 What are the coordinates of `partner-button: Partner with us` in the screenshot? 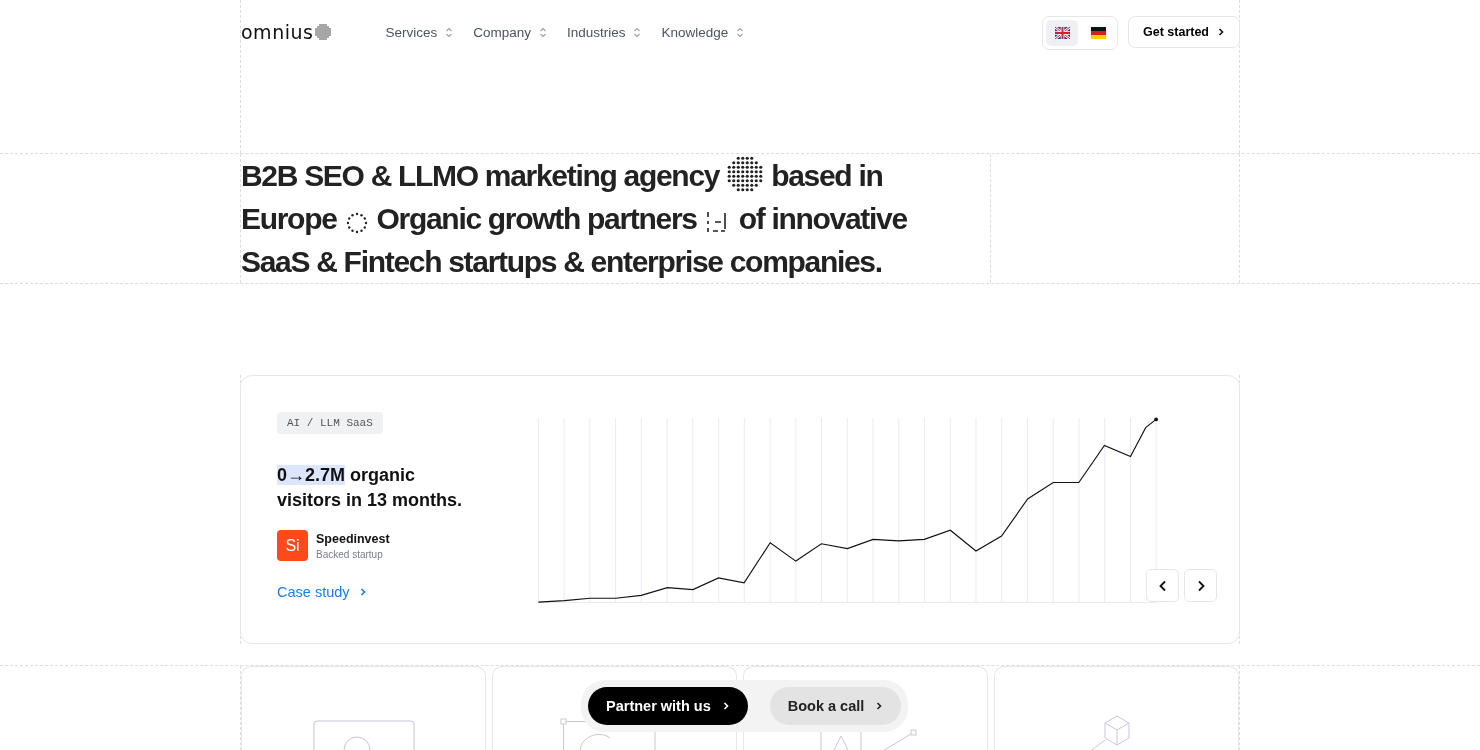 It's located at (668, 706).